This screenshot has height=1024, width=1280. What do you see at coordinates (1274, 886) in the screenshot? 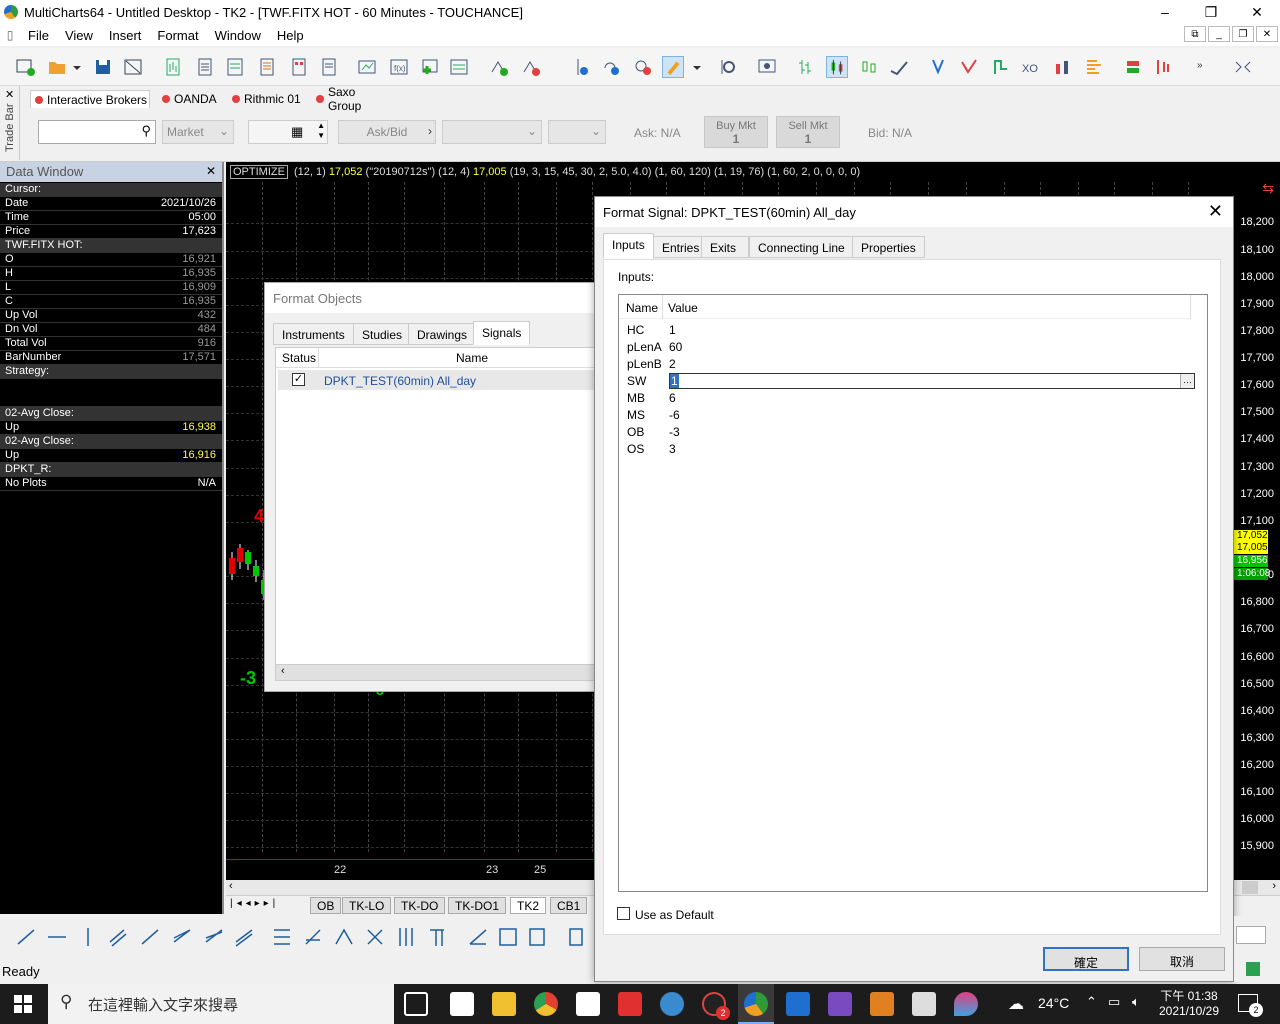
I see `scroll-right-icon: ›` at bounding box center [1274, 886].